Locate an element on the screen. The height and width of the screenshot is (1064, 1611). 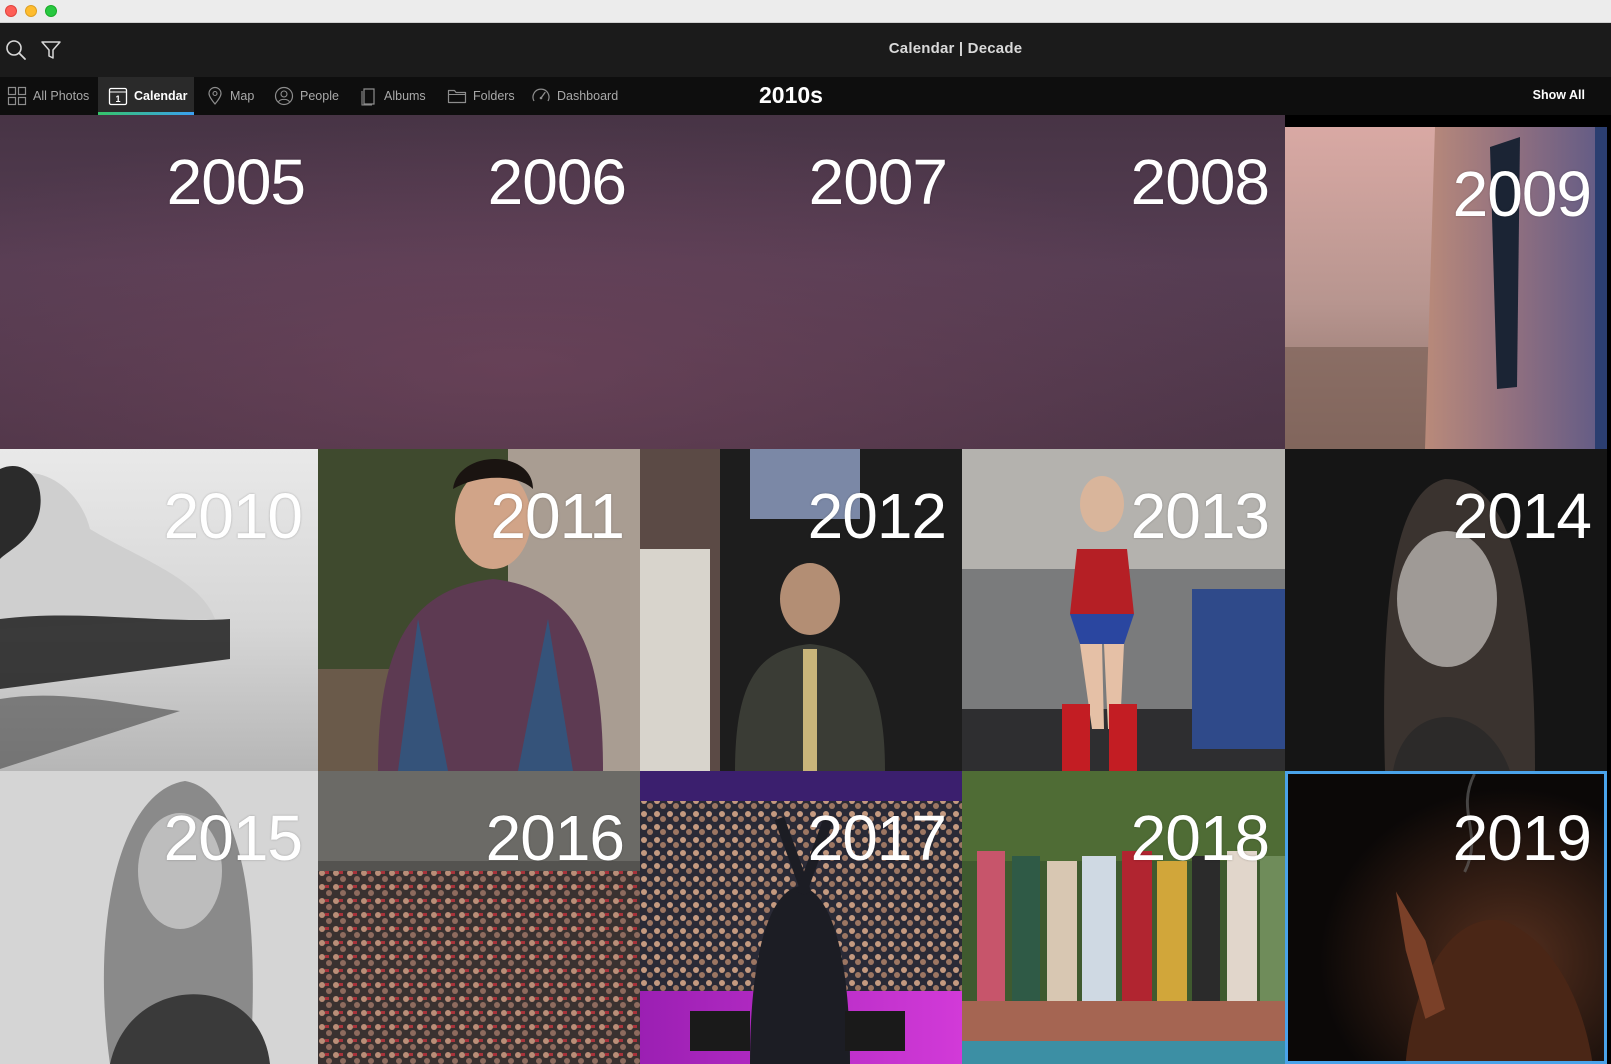
year-label: 2007 is located at coordinates (878, 182).